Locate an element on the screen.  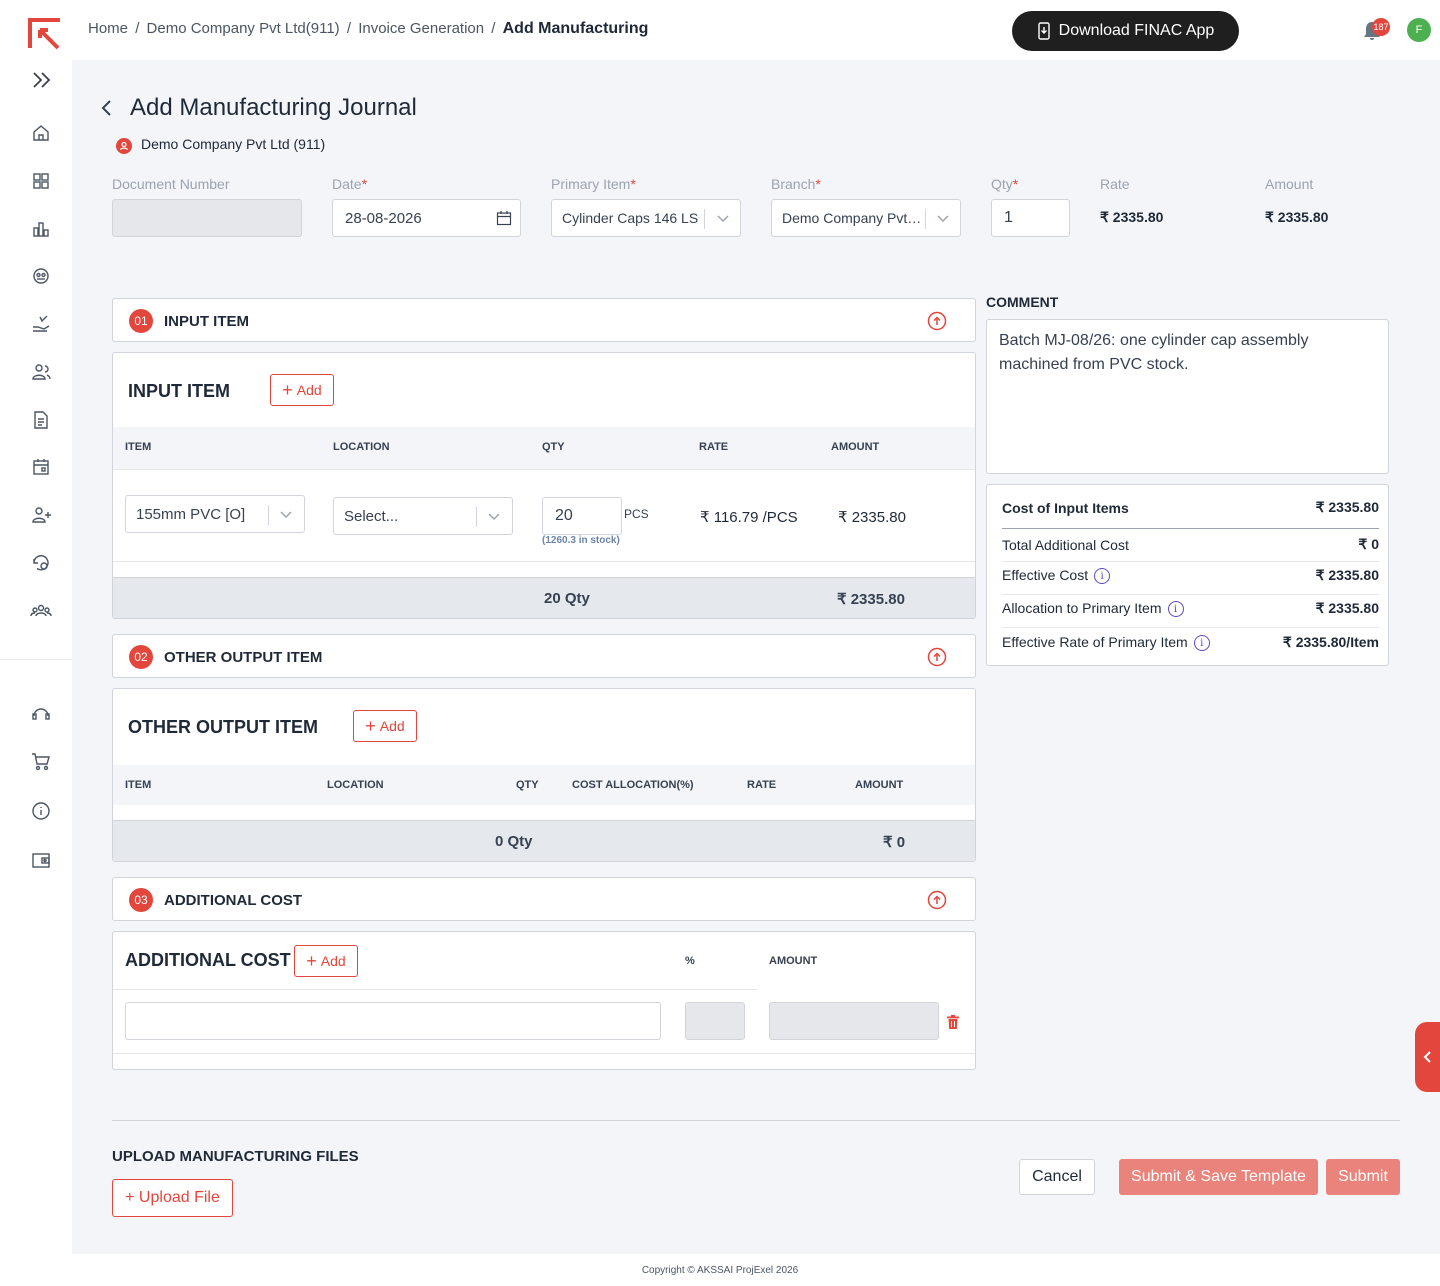
download-app-button: Download FINAC App is located at coordinates (1125, 31).